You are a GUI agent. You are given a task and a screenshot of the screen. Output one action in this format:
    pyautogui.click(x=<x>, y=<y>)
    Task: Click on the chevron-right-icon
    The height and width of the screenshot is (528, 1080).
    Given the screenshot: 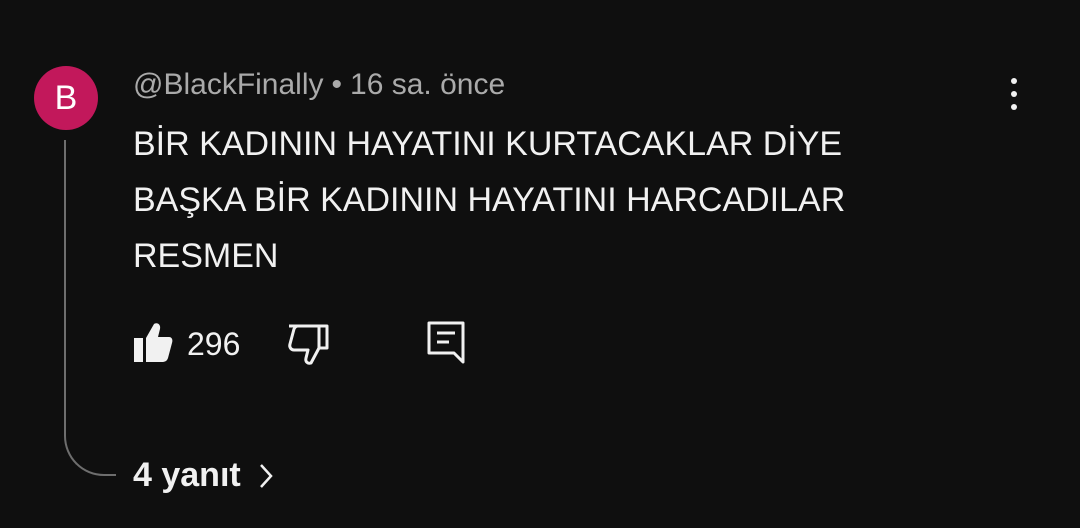 What is the action you would take?
    pyautogui.click(x=266, y=475)
    